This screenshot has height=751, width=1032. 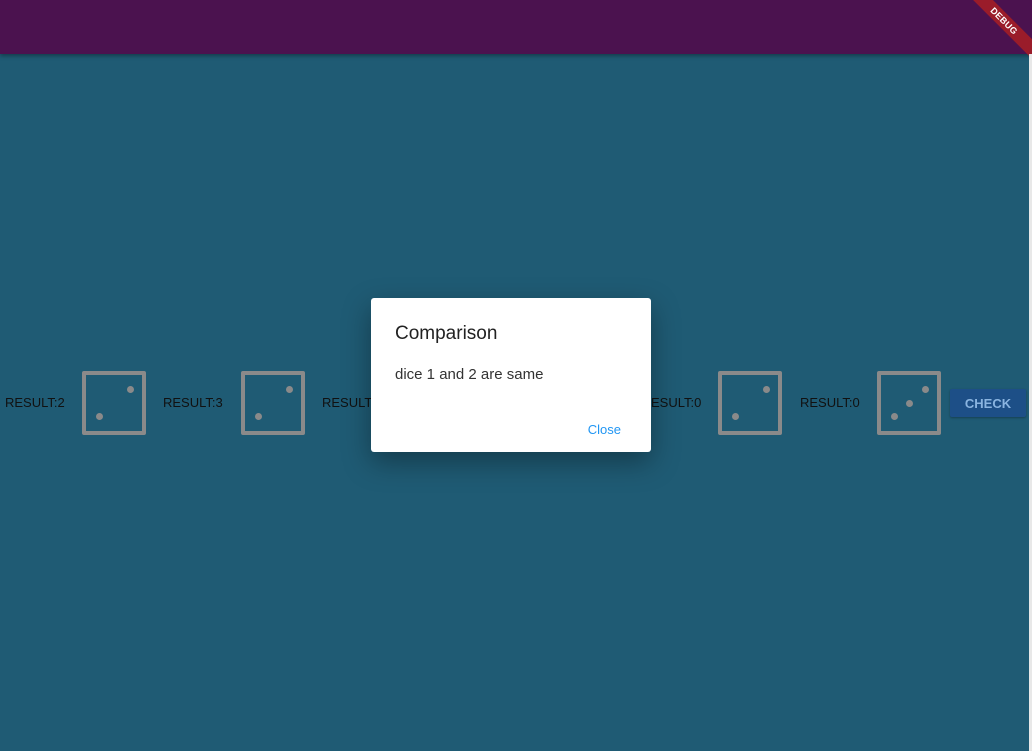 What do you see at coordinates (469, 374) in the screenshot?
I see `dialog-message: dice 1 and 2 are same` at bounding box center [469, 374].